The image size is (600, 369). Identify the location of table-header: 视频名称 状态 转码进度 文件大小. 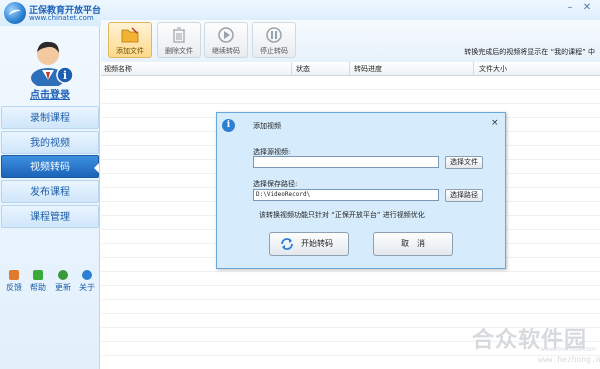
(350, 69).